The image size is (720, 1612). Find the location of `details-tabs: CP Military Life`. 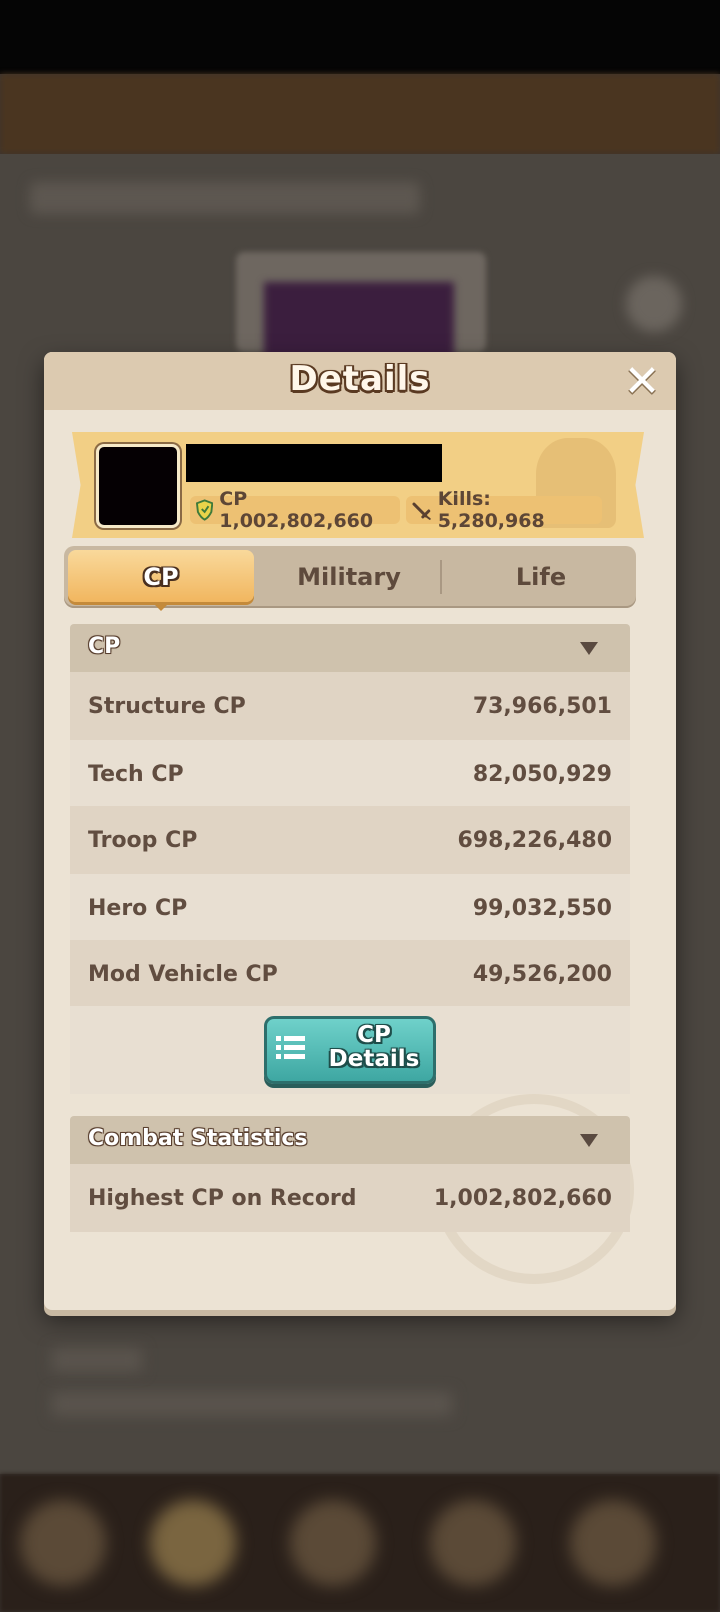

details-tabs: CP Military Life is located at coordinates (350, 578).